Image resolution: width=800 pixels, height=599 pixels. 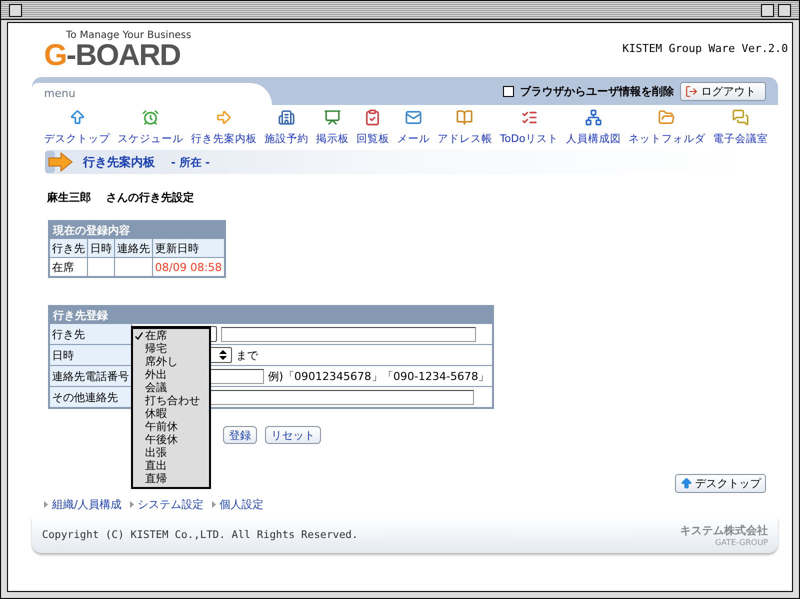 I want to click on table-title: 現在の登録内容, so click(x=137, y=229).